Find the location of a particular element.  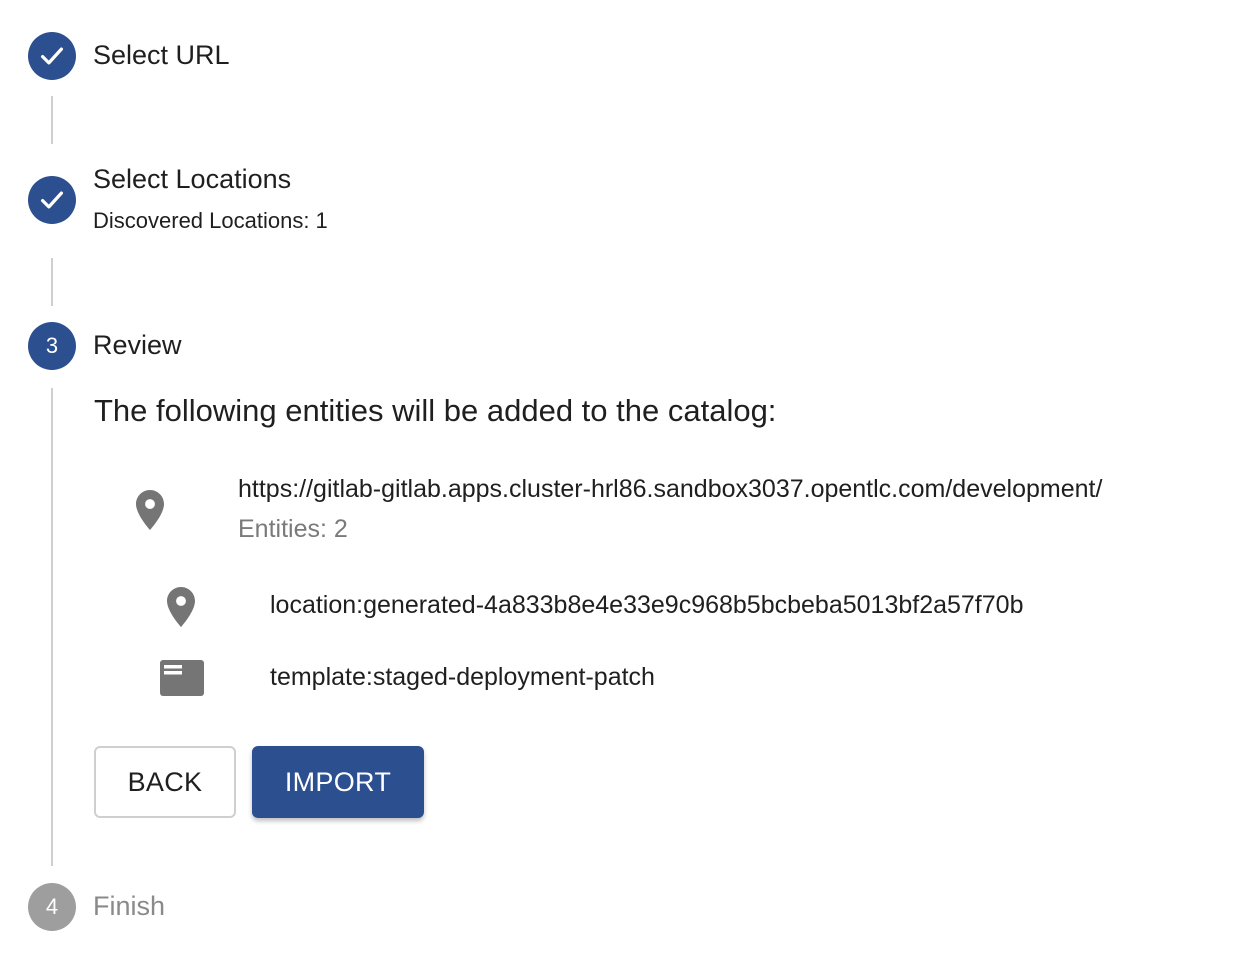

step-label-select-url: Select URL is located at coordinates (161, 55).